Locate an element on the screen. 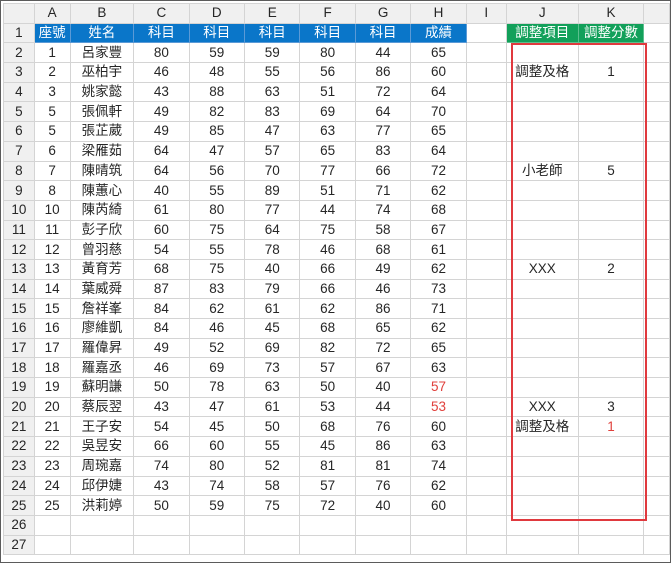  score-cell: 68 is located at coordinates (383, 249).